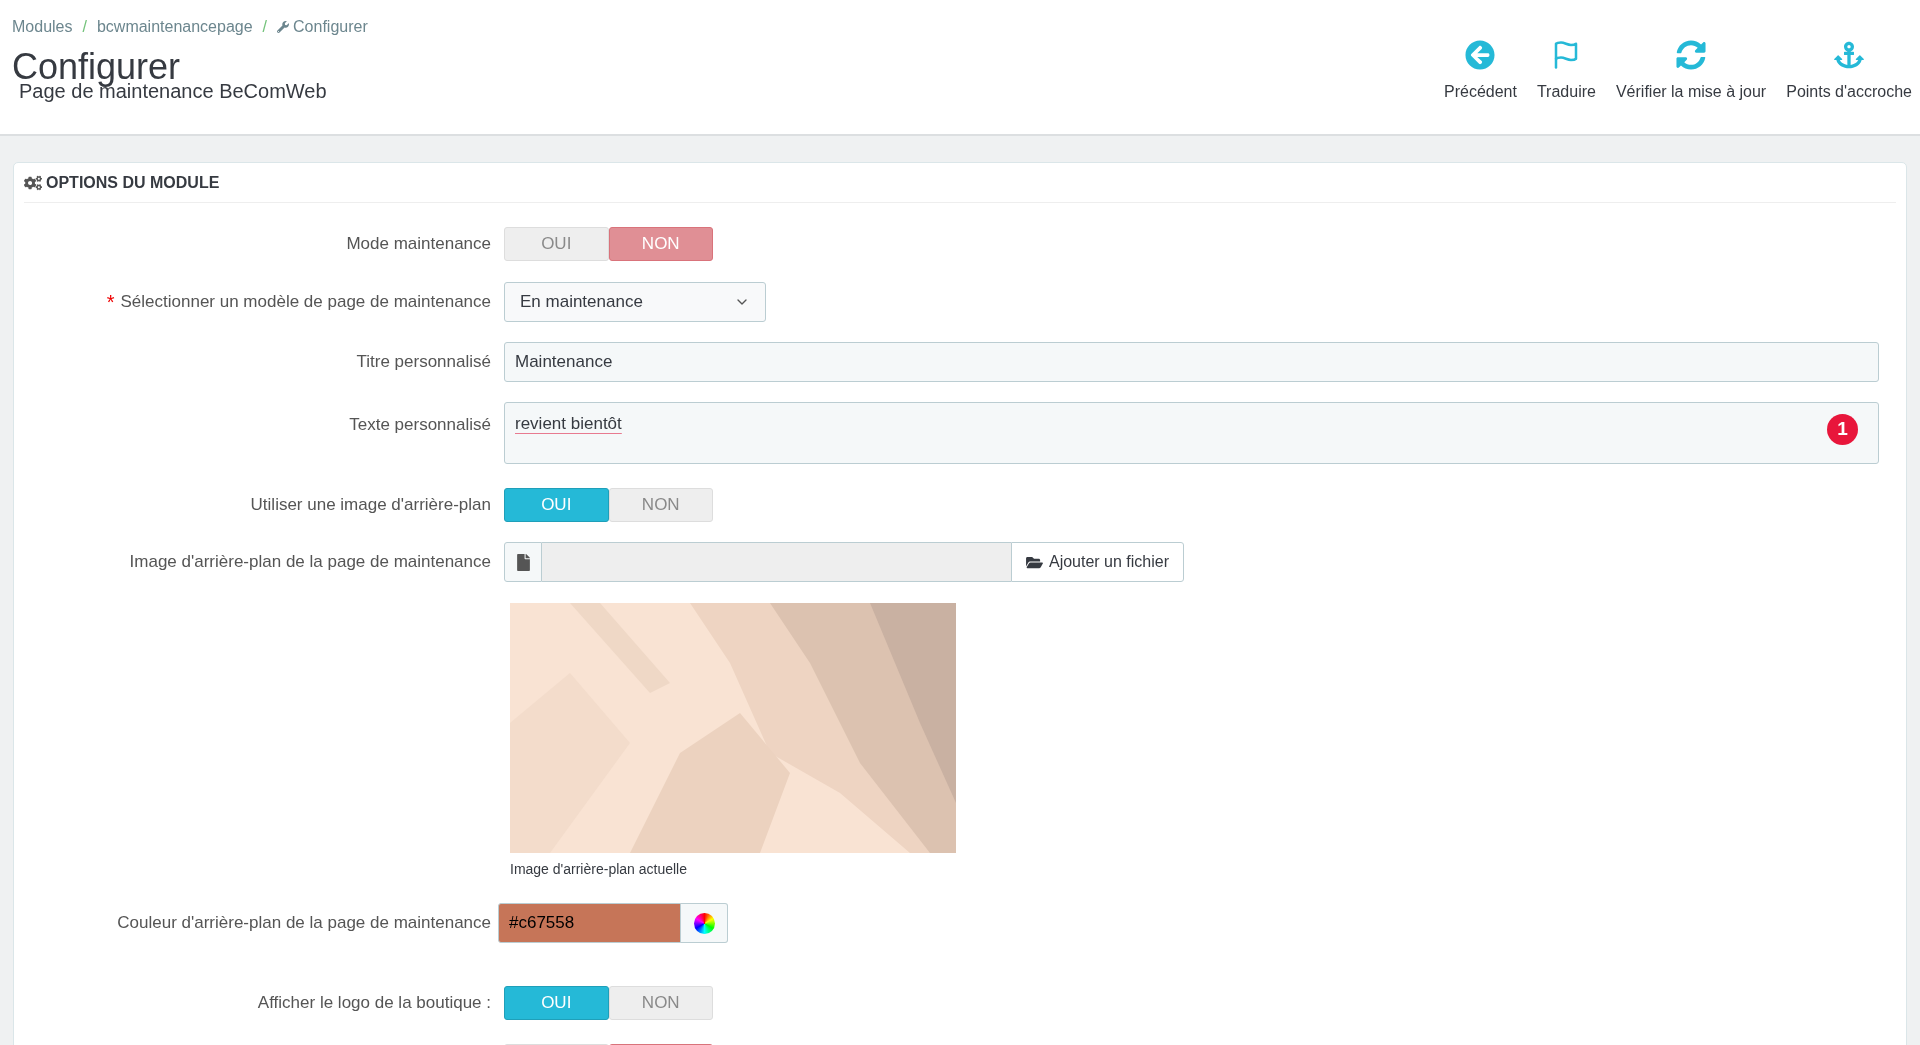 The height and width of the screenshot is (1045, 1920). I want to click on template-select: En maintenance, so click(635, 302).